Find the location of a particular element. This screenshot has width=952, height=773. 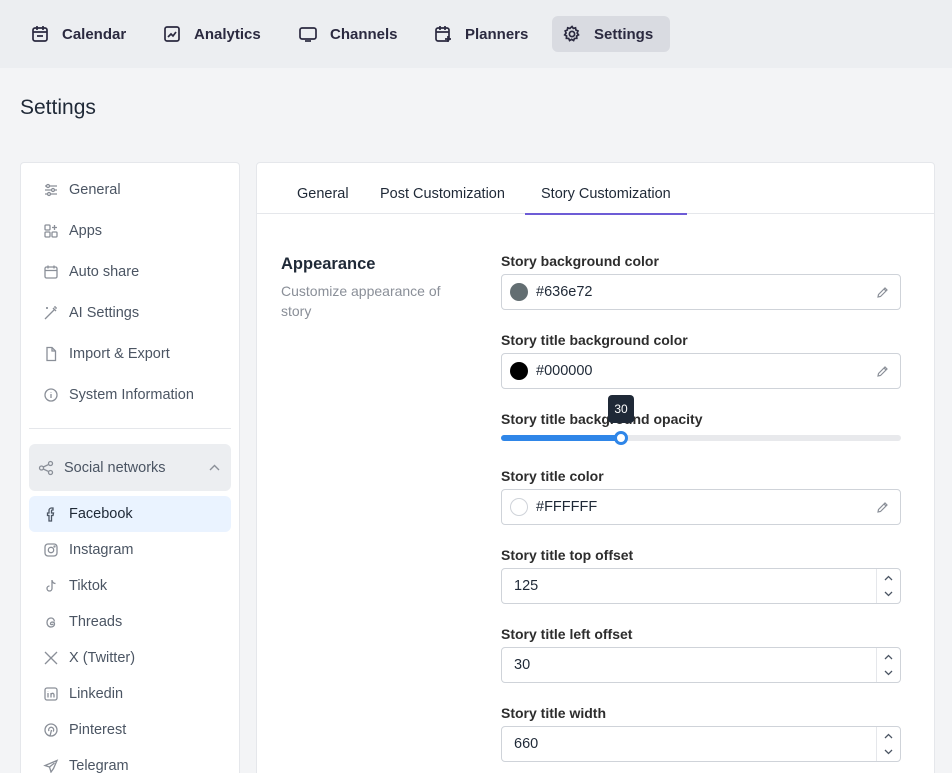

story-title-width-input: 660 is located at coordinates (701, 744).